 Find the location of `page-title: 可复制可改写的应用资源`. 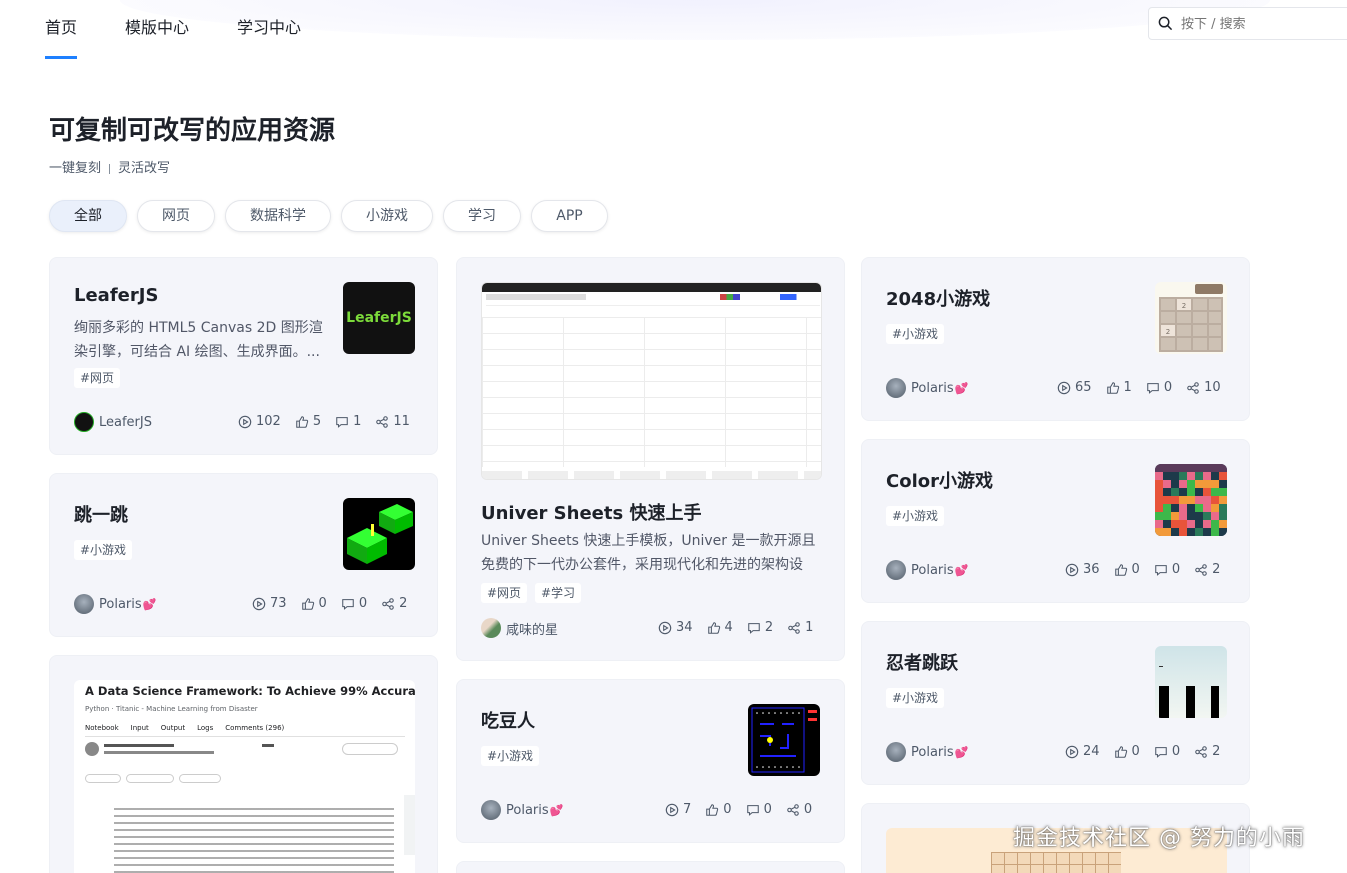

page-title: 可复制可改写的应用资源 is located at coordinates (192, 131).